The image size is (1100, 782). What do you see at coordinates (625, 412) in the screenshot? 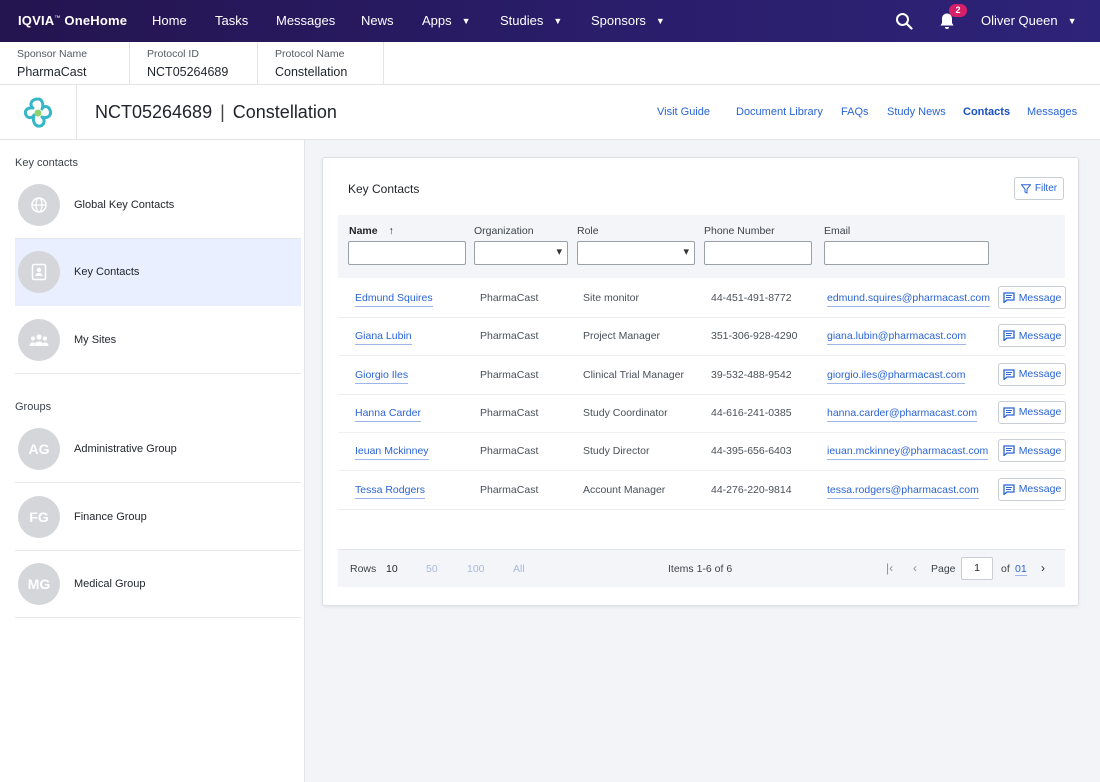
I see `contact-role: Study Coordinator` at bounding box center [625, 412].